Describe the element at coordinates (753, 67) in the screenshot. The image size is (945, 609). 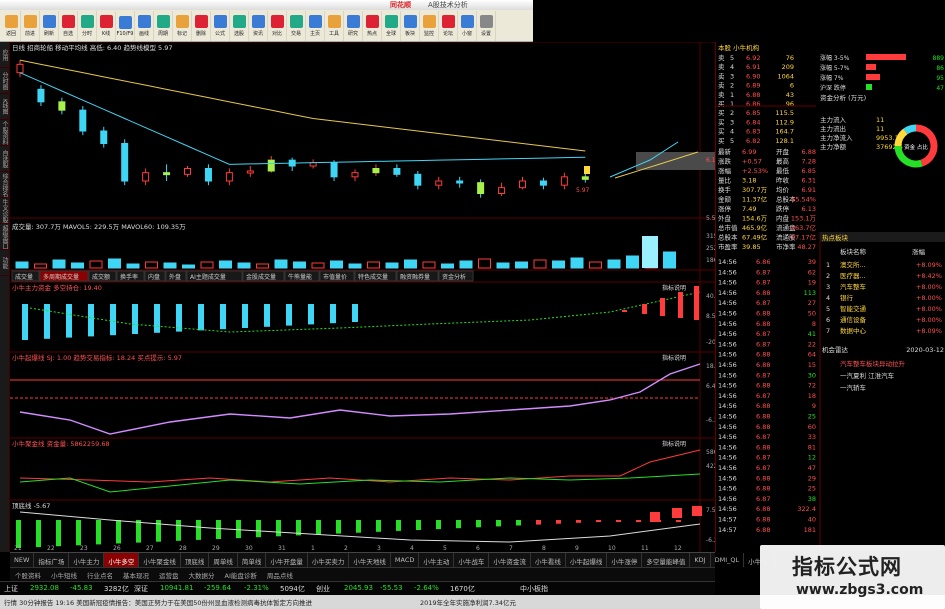
I see `orderbook-price: 6.91` at that location.